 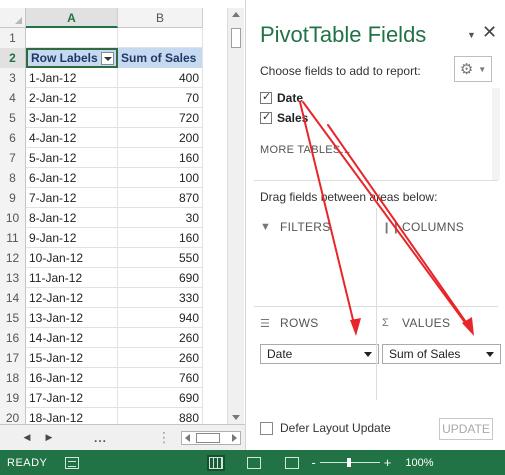 I want to click on horizontal-scroll-thumb, so click(x=208, y=437).